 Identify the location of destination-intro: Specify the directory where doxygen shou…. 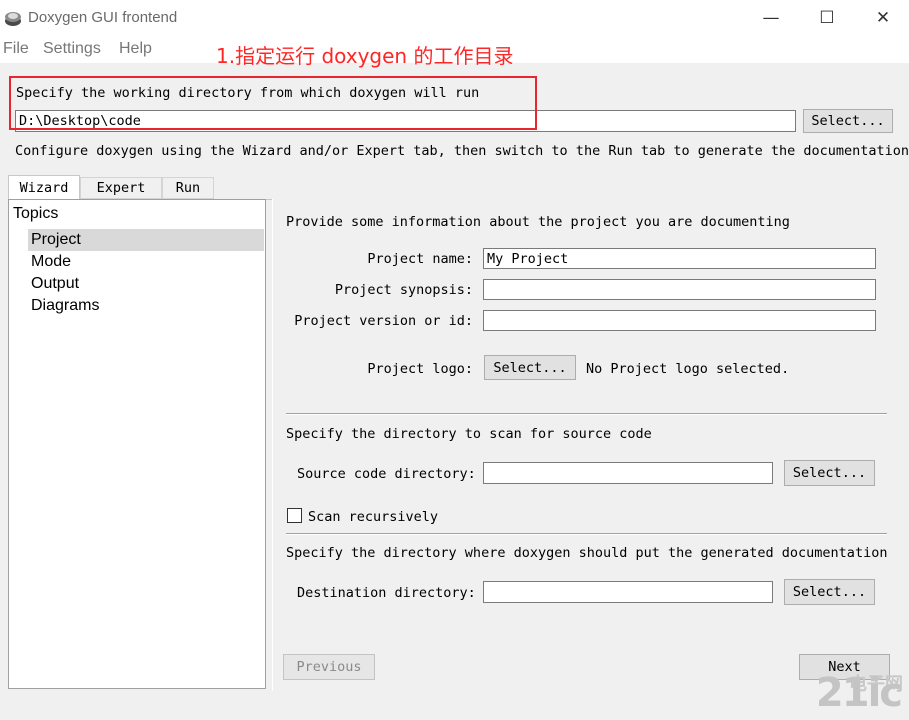
(587, 553).